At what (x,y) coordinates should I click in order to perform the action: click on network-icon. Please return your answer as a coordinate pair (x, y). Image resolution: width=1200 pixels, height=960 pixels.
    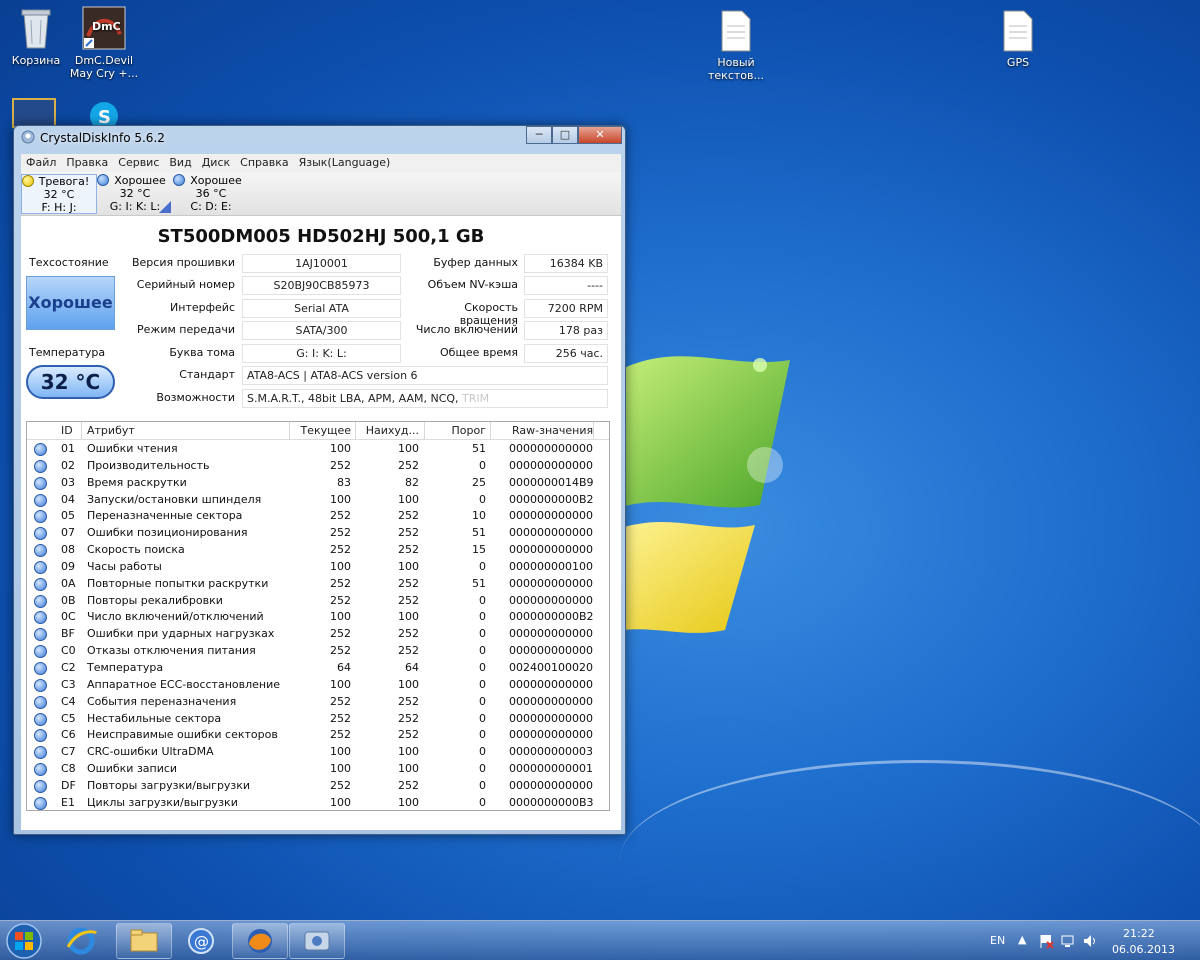
    Looking at the image, I should click on (1068, 941).